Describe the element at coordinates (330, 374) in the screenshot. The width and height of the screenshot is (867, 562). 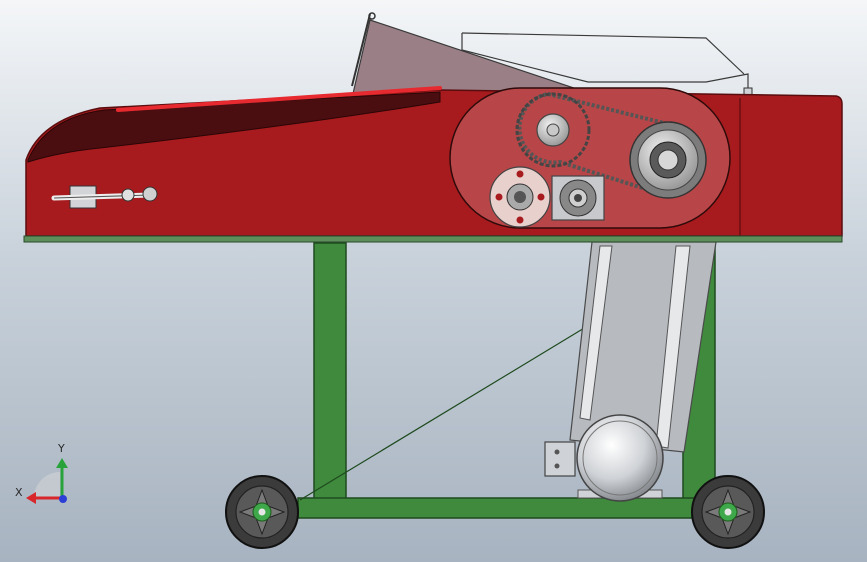
I see `front-leg` at that location.